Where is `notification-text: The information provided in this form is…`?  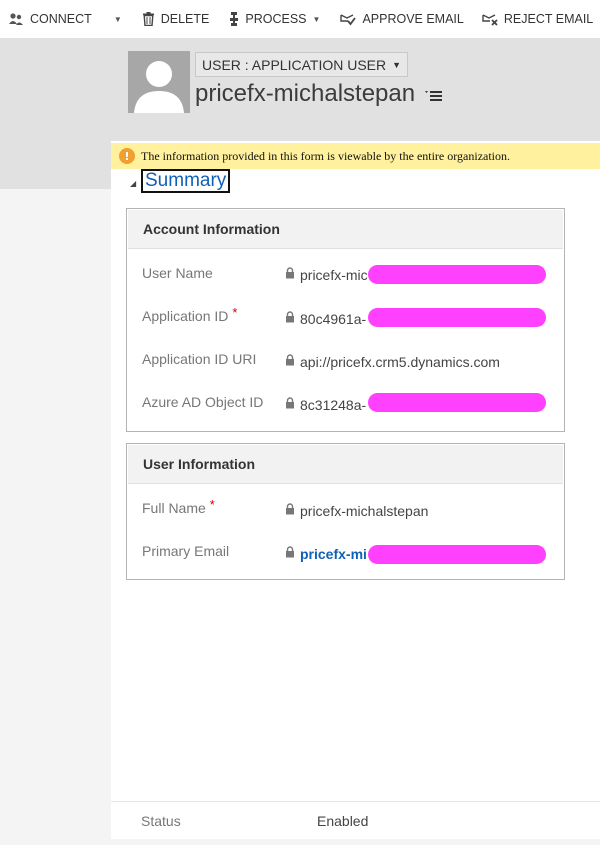
notification-text: The information provided in this form is… is located at coordinates (326, 155).